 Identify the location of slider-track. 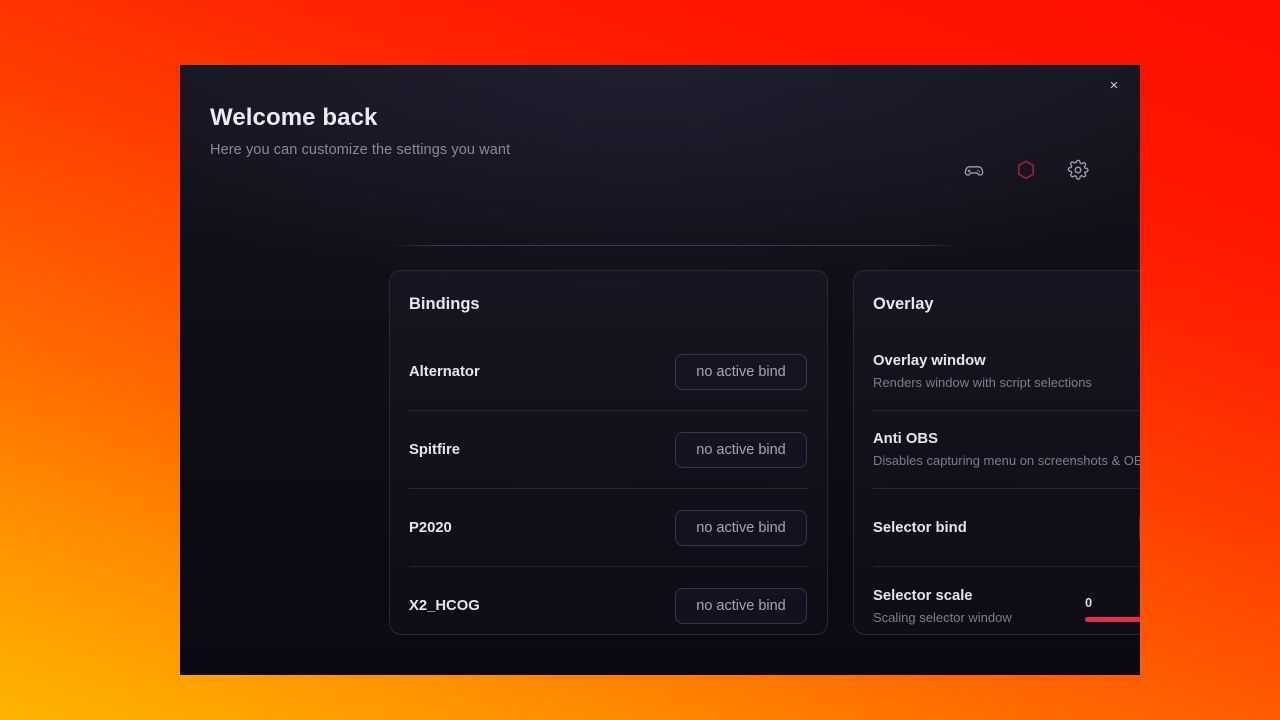
(1112, 619).